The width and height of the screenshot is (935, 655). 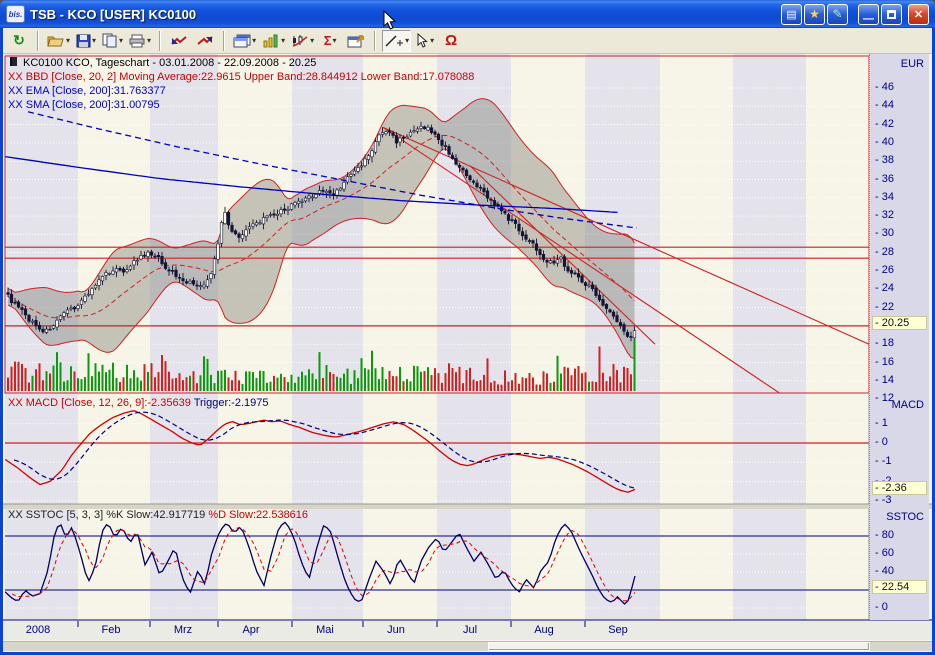 What do you see at coordinates (907, 405) in the screenshot?
I see `macd-axis-header: MACD` at bounding box center [907, 405].